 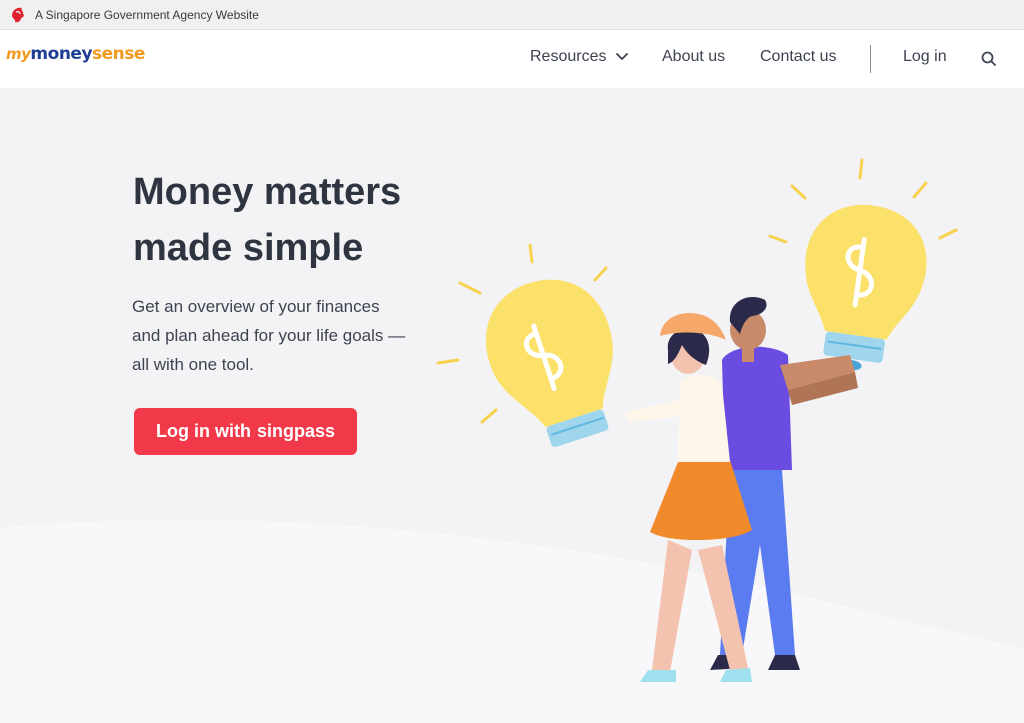 I want to click on nav-resources: Resources, so click(x=579, y=57).